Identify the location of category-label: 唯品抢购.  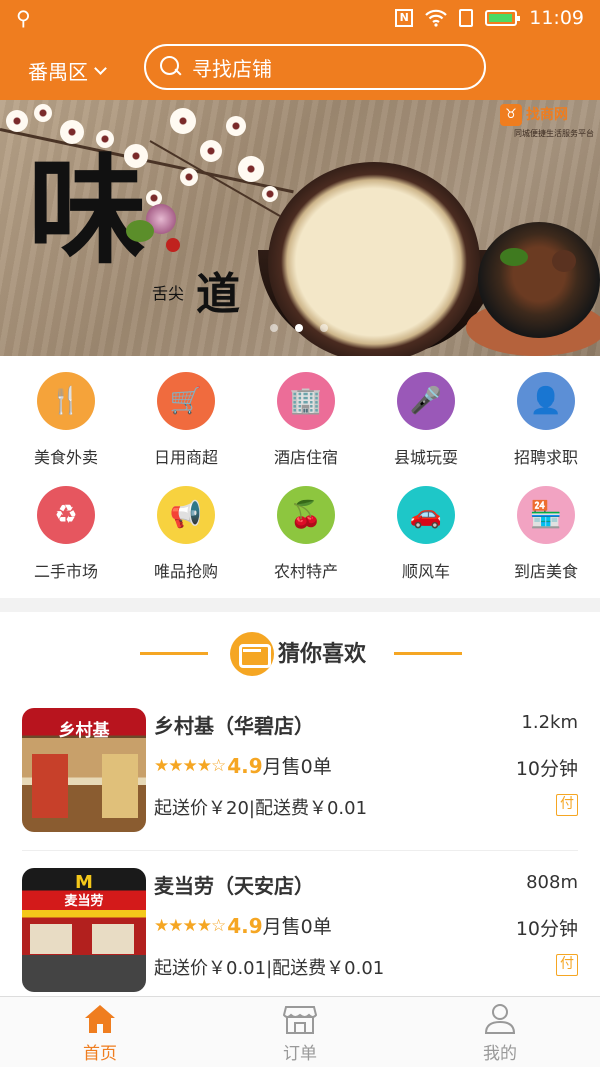
(185, 571).